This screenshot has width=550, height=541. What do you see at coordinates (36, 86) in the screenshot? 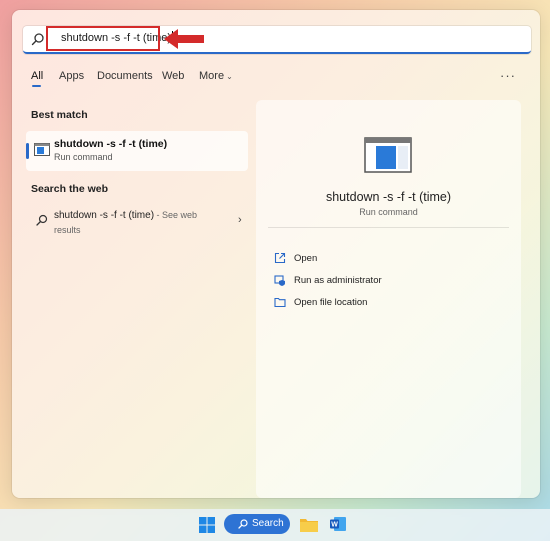
I see `active-tab-indicator` at bounding box center [36, 86].